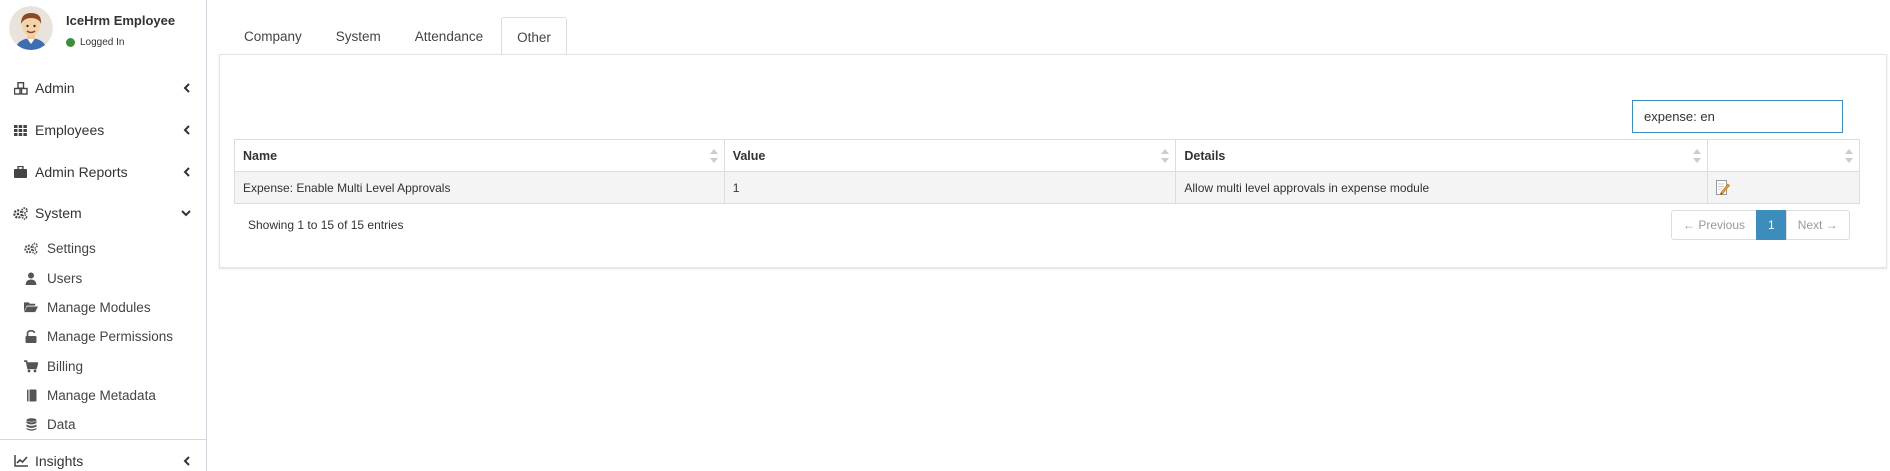 The image size is (1890, 471). What do you see at coordinates (31, 336) in the screenshot?
I see `unlock-icon` at bounding box center [31, 336].